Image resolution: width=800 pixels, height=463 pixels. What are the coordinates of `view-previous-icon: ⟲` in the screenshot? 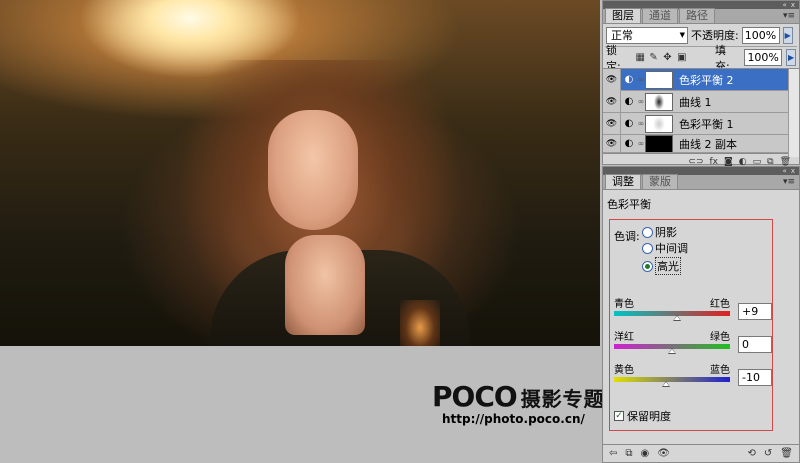 It's located at (752, 453).